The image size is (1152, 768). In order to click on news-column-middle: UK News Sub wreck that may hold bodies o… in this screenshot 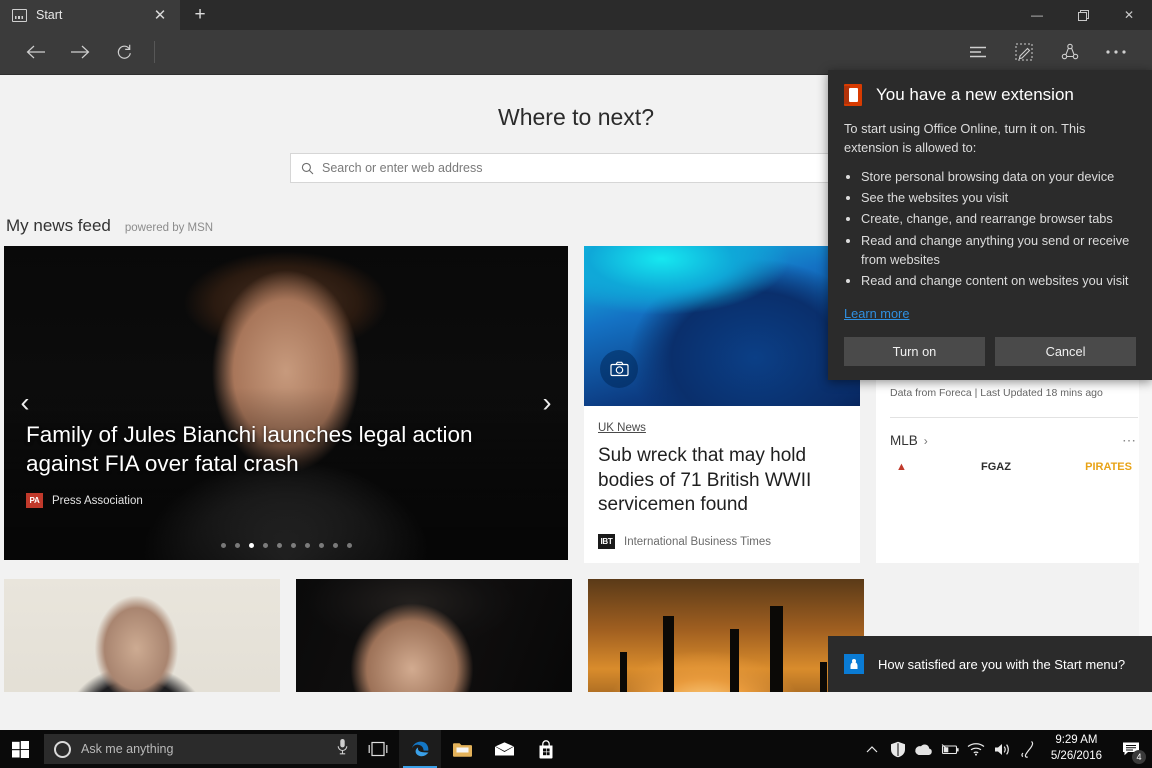, I will do `click(722, 405)`.